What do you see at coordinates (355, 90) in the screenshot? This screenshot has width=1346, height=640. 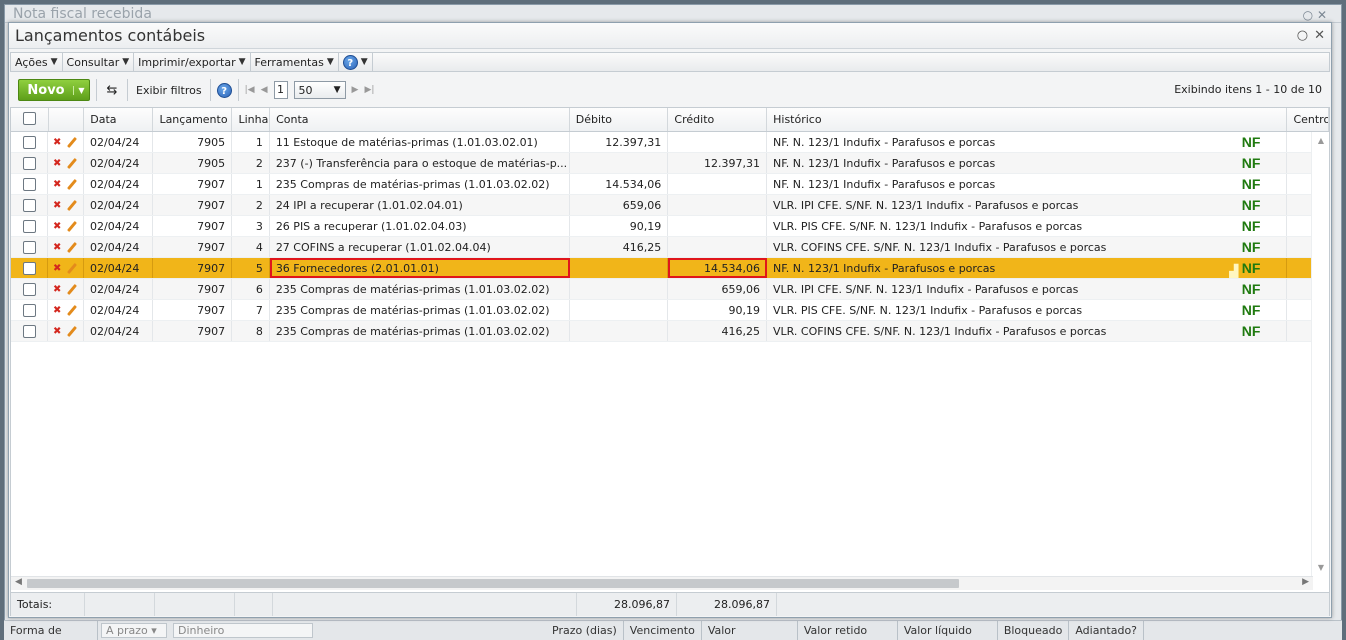 I see `next-page-icon: ▶` at bounding box center [355, 90].